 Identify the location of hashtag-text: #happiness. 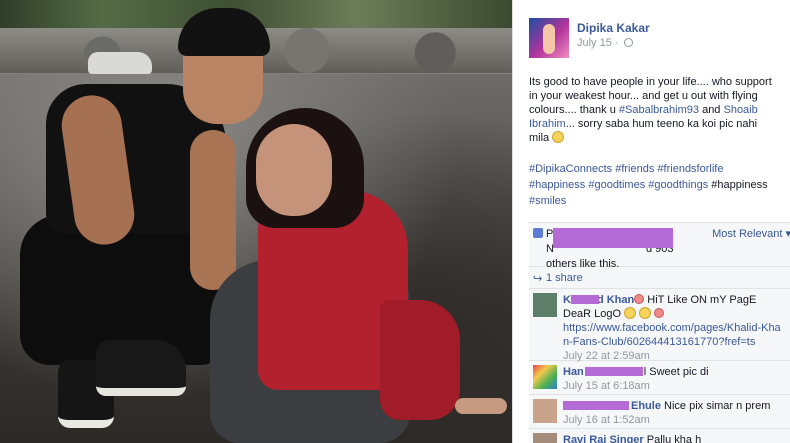
(739, 185).